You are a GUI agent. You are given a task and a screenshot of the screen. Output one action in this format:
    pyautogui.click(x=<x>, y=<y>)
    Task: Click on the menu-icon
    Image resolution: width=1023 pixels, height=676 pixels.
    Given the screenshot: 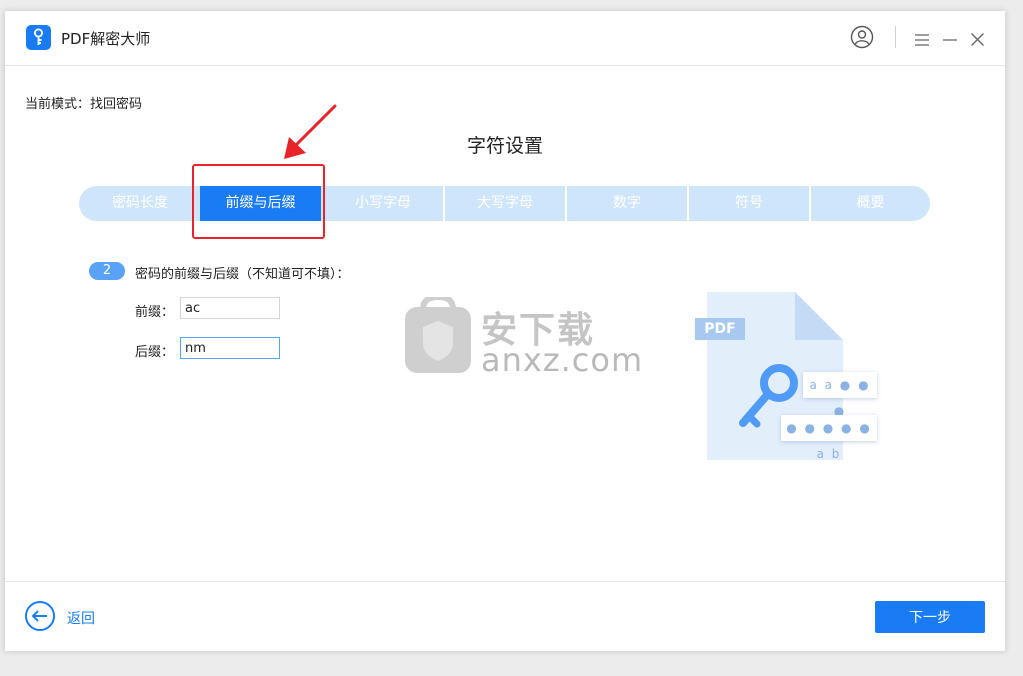 What is the action you would take?
    pyautogui.click(x=922, y=38)
    